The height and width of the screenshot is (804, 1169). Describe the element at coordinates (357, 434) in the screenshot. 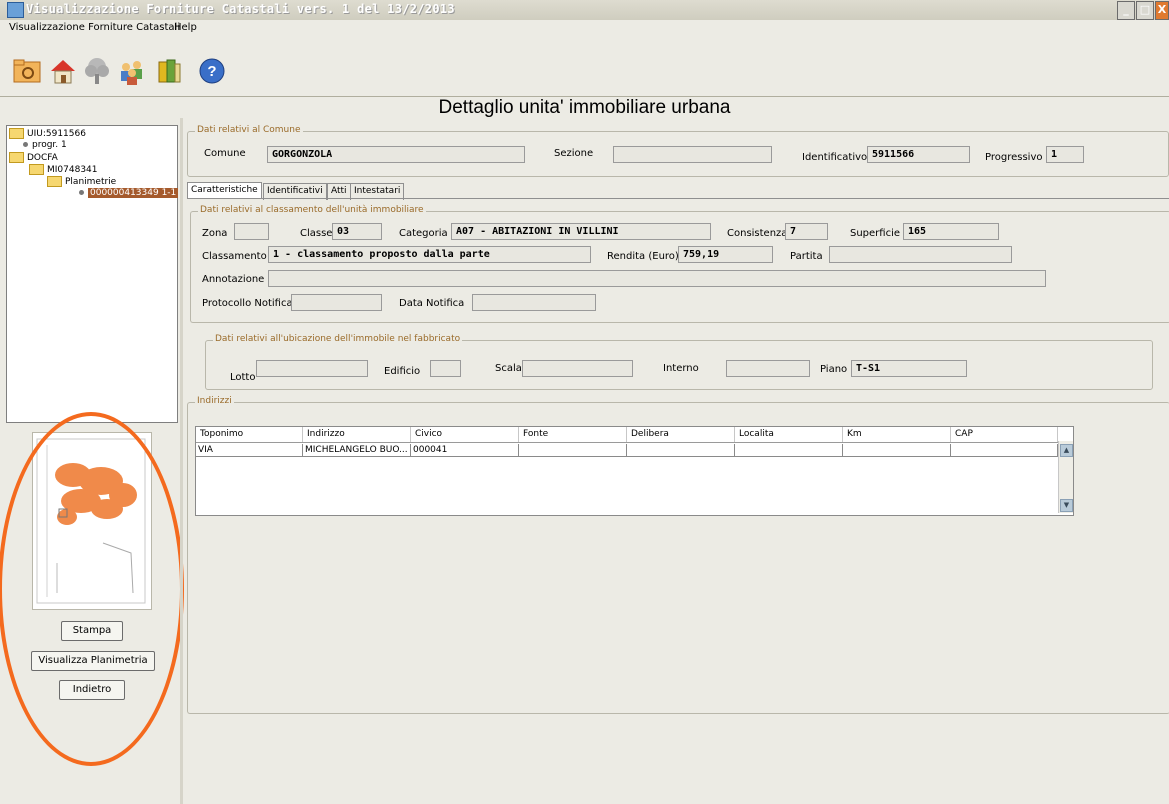

I see `column-header-indirizzo: Indirizzo` at that location.